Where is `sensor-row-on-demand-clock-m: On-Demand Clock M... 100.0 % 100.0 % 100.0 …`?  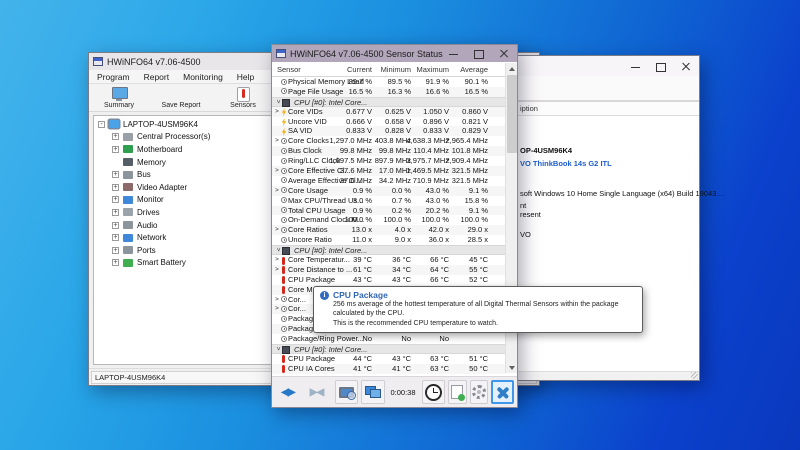 sensor-row-on-demand-clock-m: On-Demand Clock M... 100.0 % 100.0 % 100.0 … is located at coordinates (388, 220).